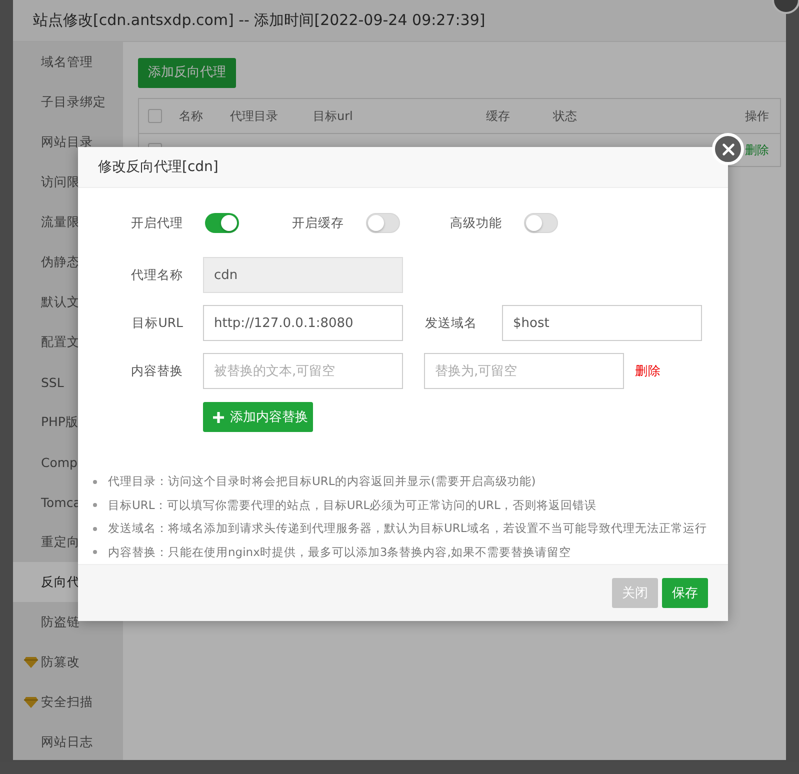 This screenshot has width=799, height=774. Describe the element at coordinates (68, 62) in the screenshot. I see `sidebar-item: 域名管理` at that location.